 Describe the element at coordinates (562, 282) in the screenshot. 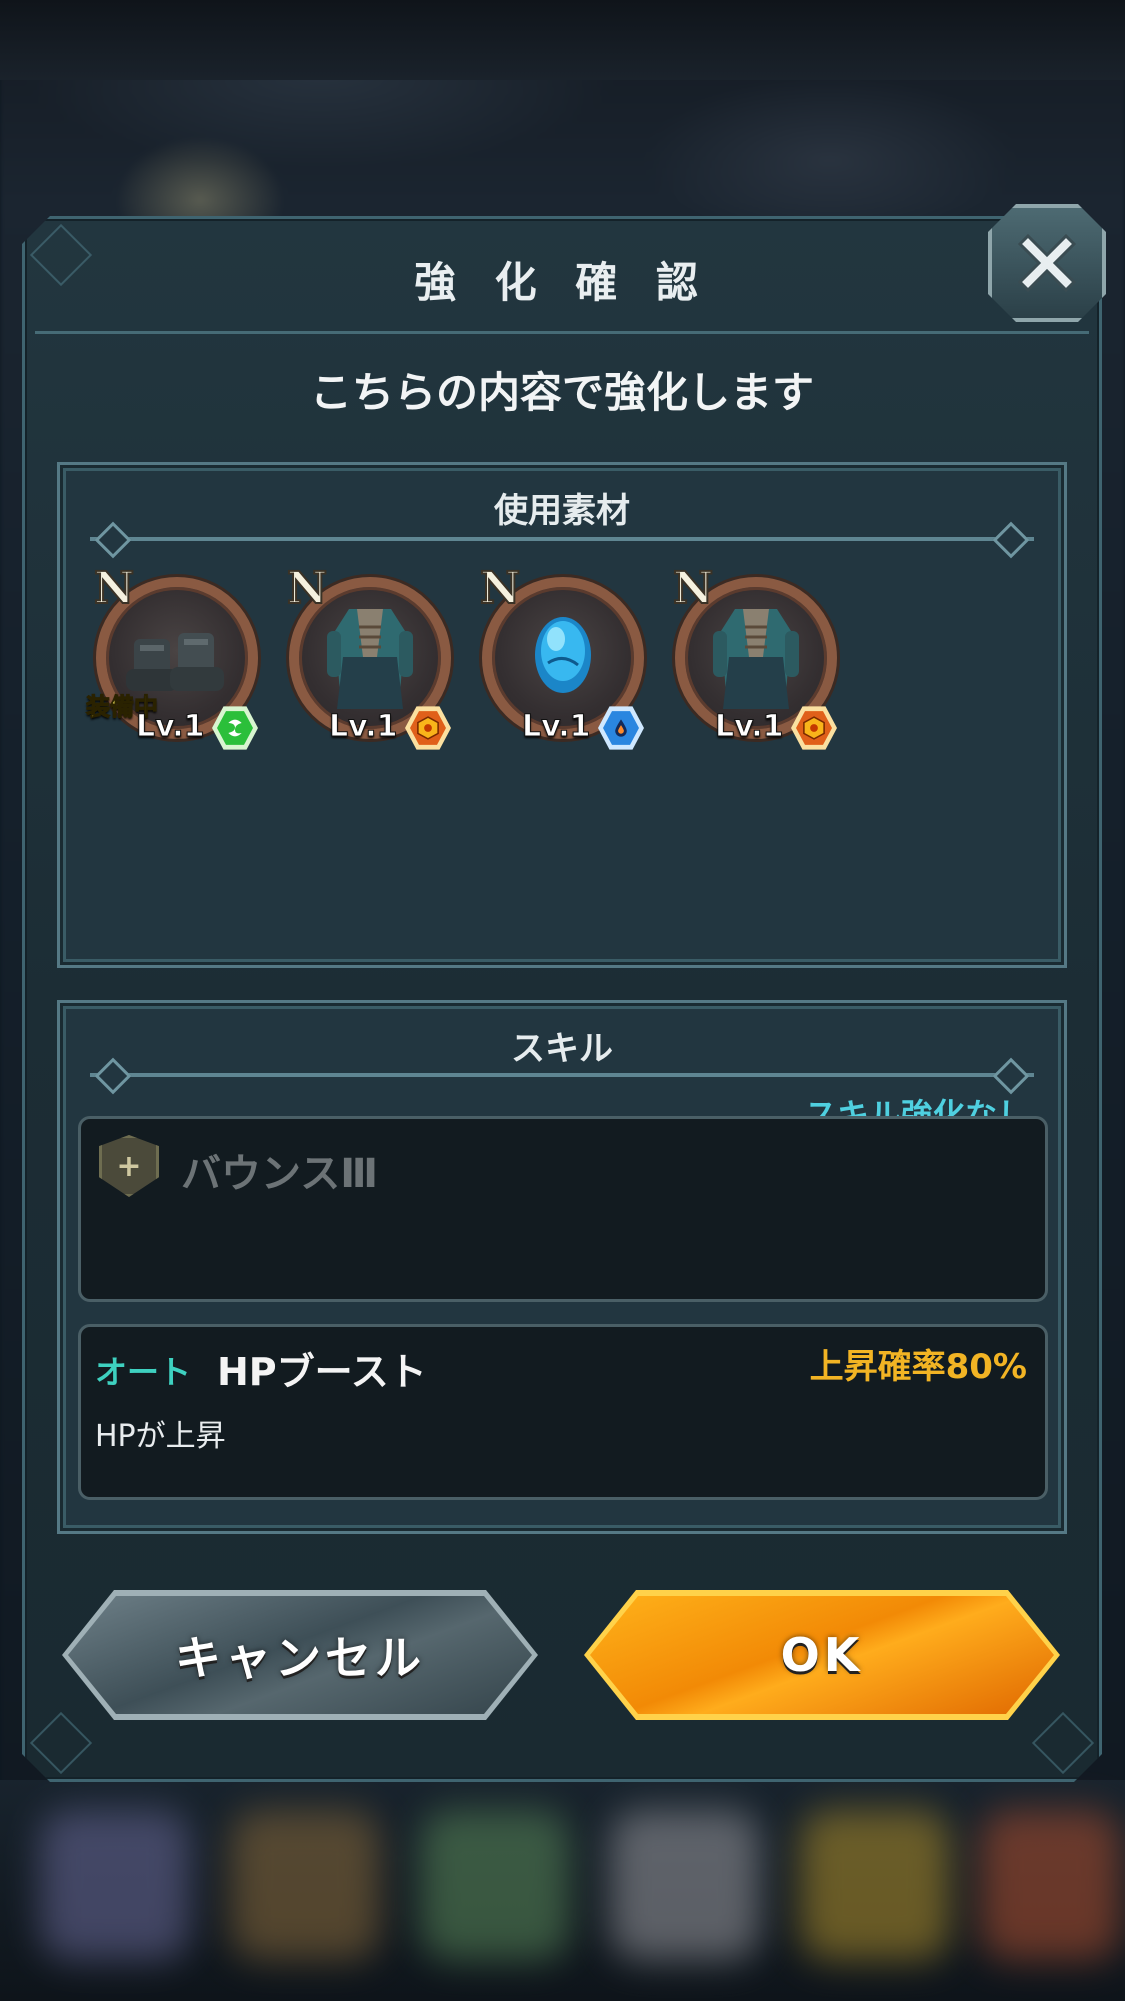

I see `dialog-title: 強 化 確 認` at that location.